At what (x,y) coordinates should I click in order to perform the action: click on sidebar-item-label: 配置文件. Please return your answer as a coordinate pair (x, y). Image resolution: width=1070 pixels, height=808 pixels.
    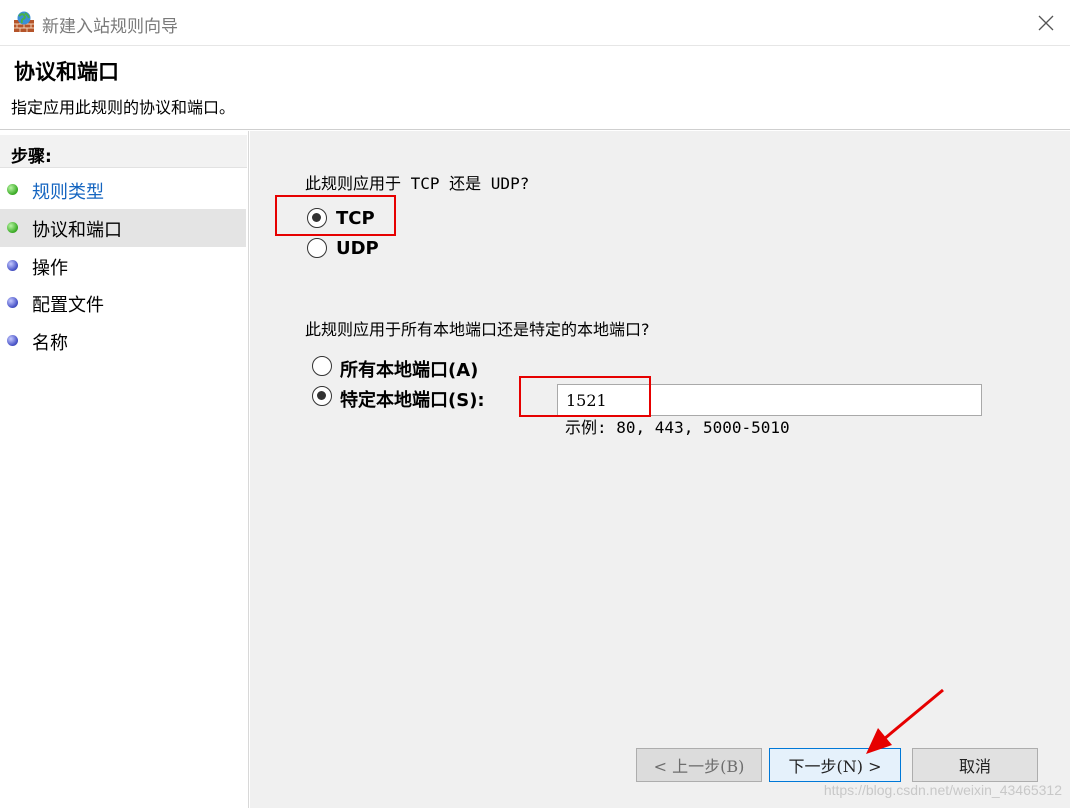
    Looking at the image, I should click on (68, 305).